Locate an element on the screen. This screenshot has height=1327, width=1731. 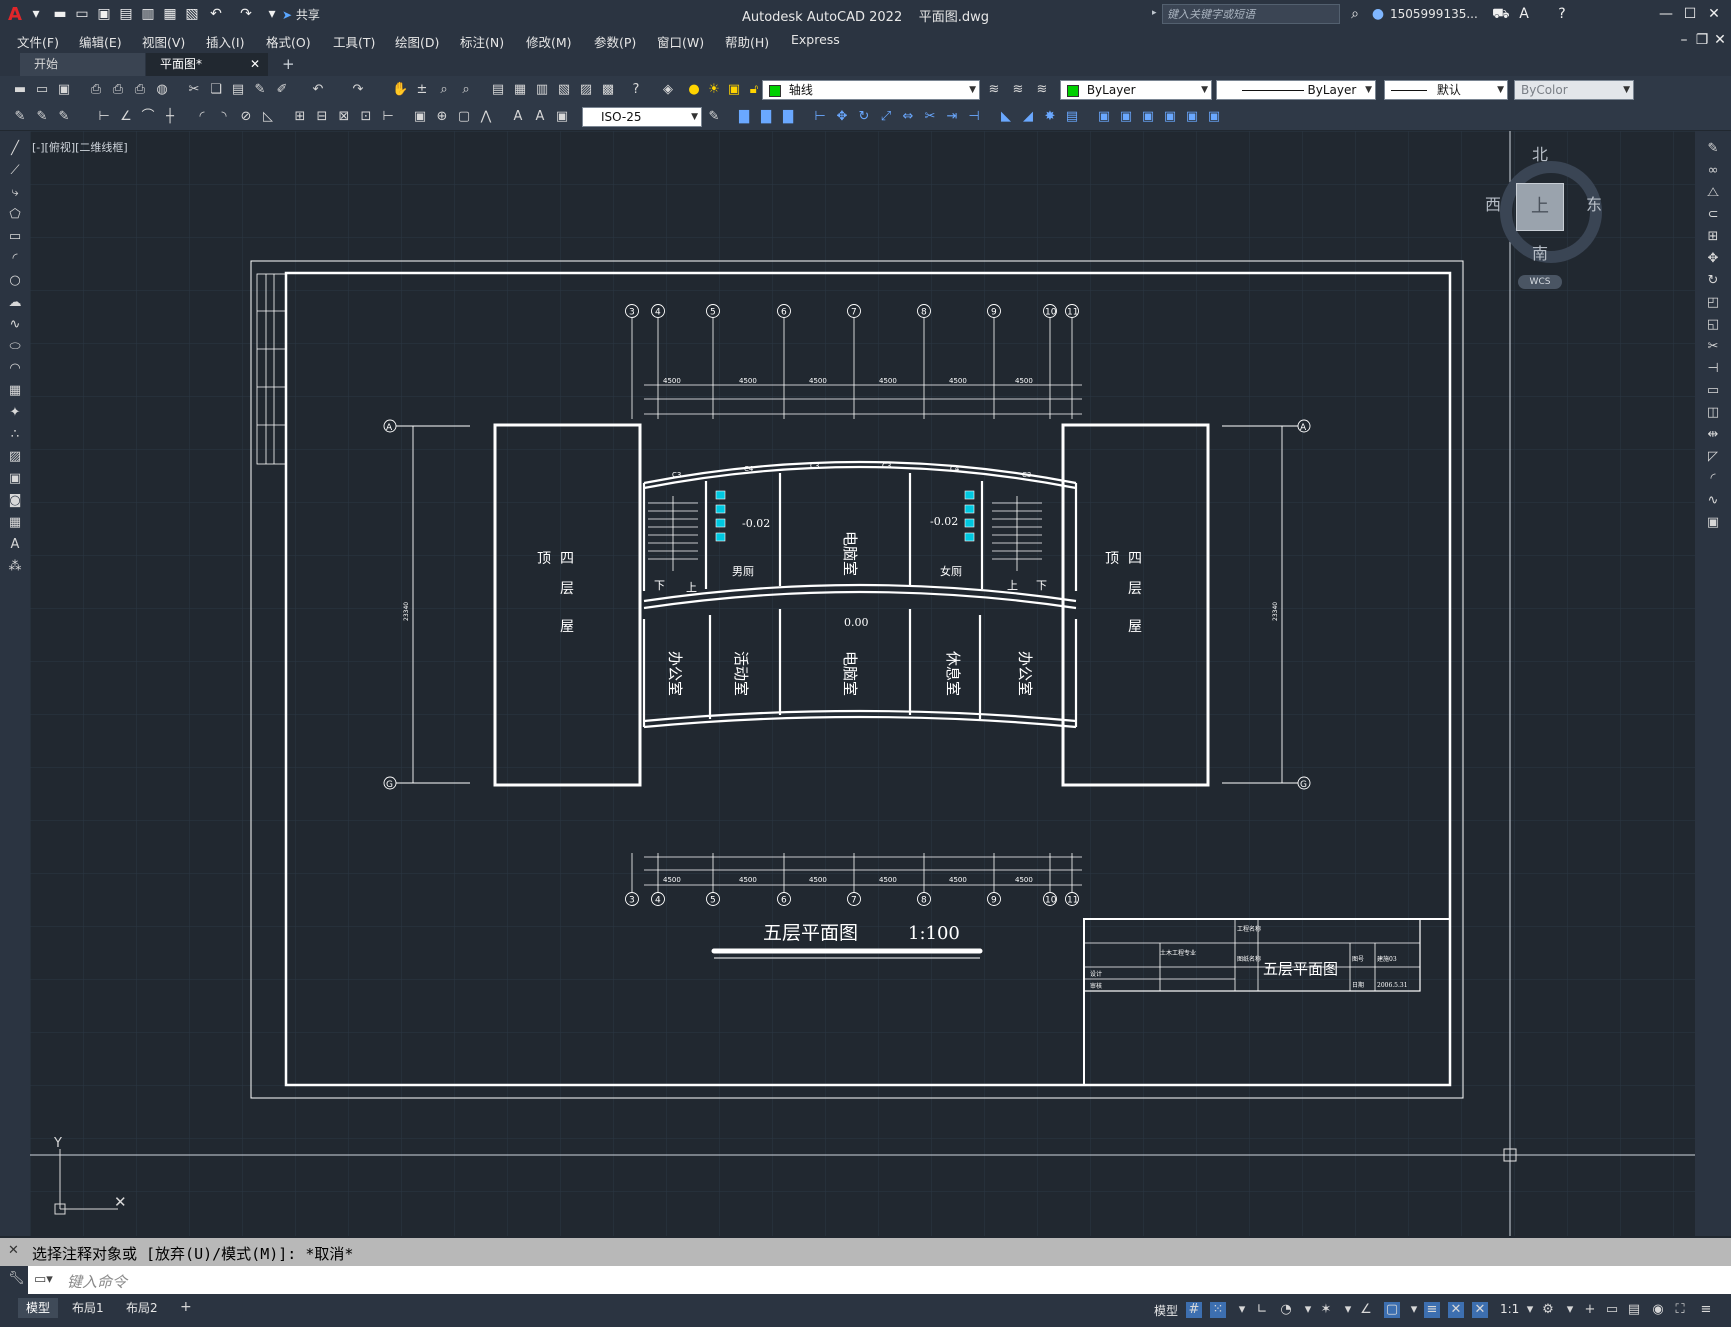
cut-icon: ✂ is located at coordinates (194, 90).